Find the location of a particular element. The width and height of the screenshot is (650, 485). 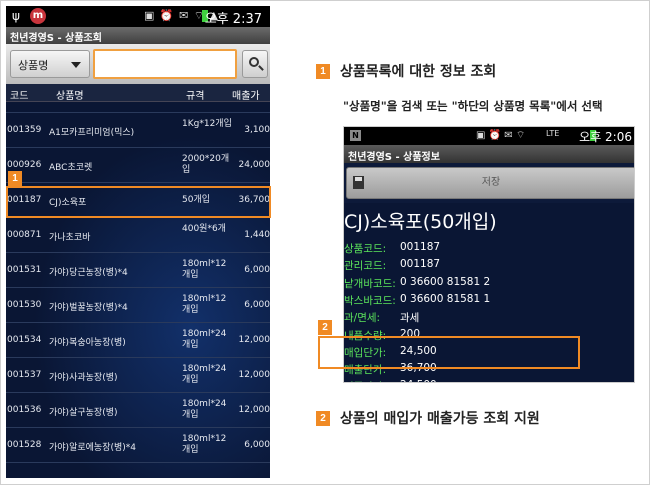

row-name: 가나초코바 is located at coordinates (70, 238).